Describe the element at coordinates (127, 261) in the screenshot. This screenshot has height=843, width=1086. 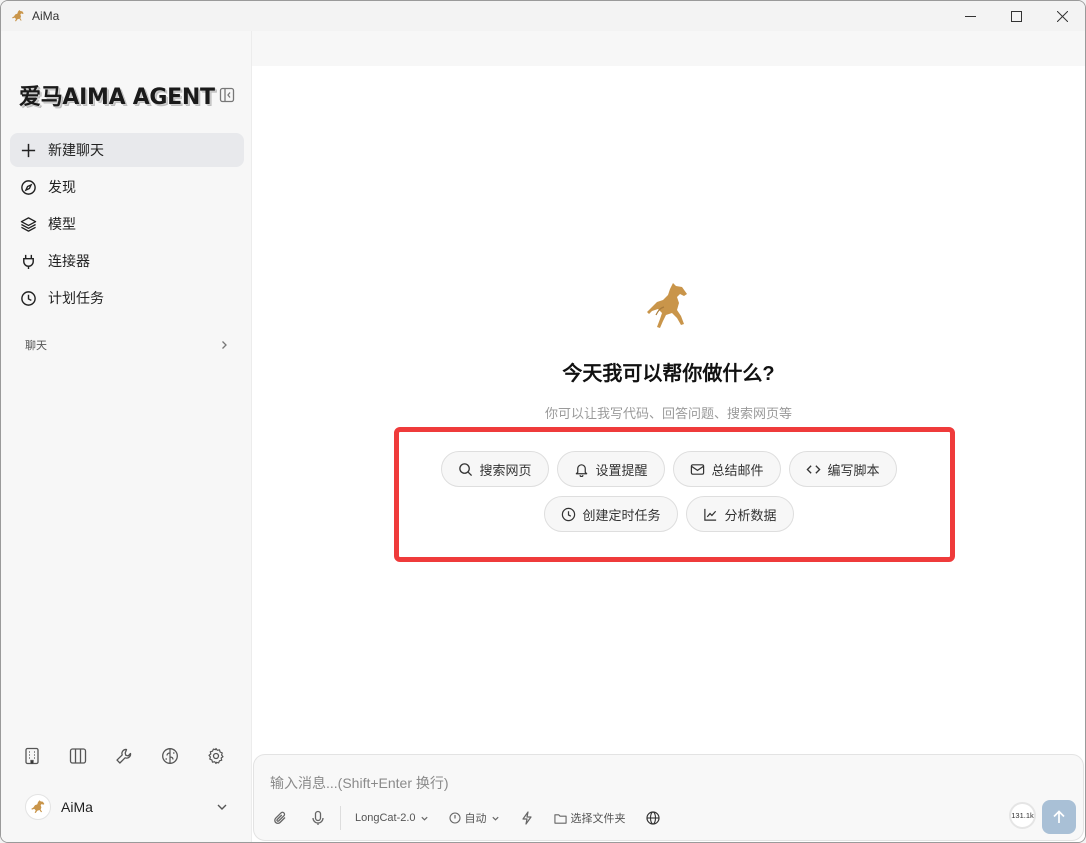
I see `sidebar-item-connectors: 连接器` at that location.